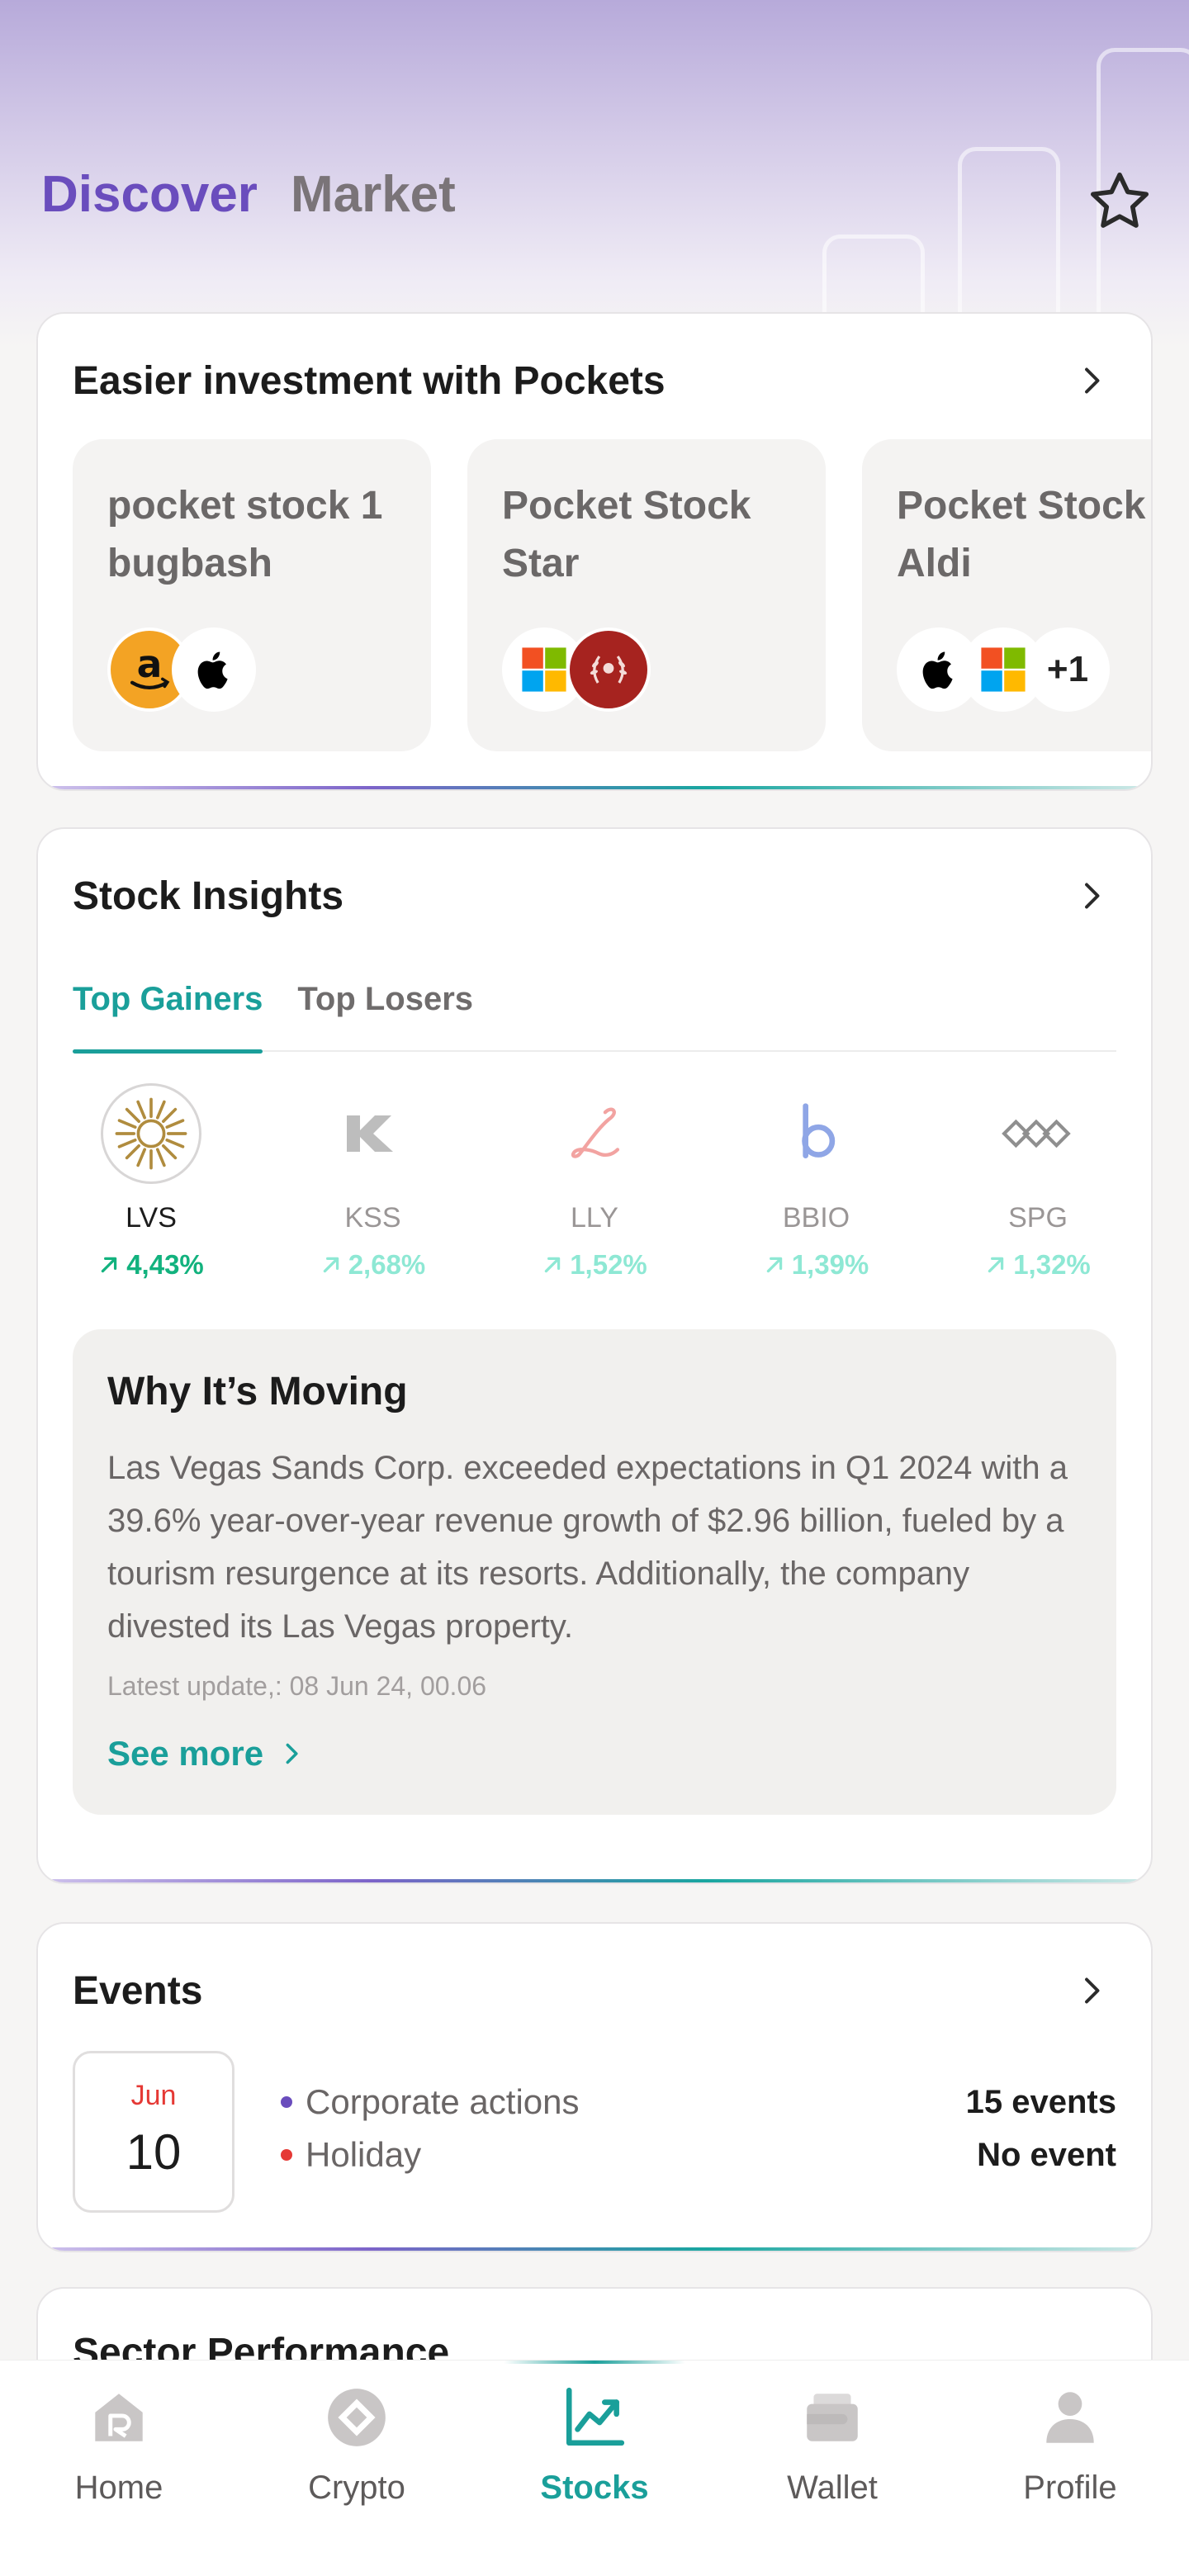  I want to click on event-count: 15 events, so click(1040, 2101).